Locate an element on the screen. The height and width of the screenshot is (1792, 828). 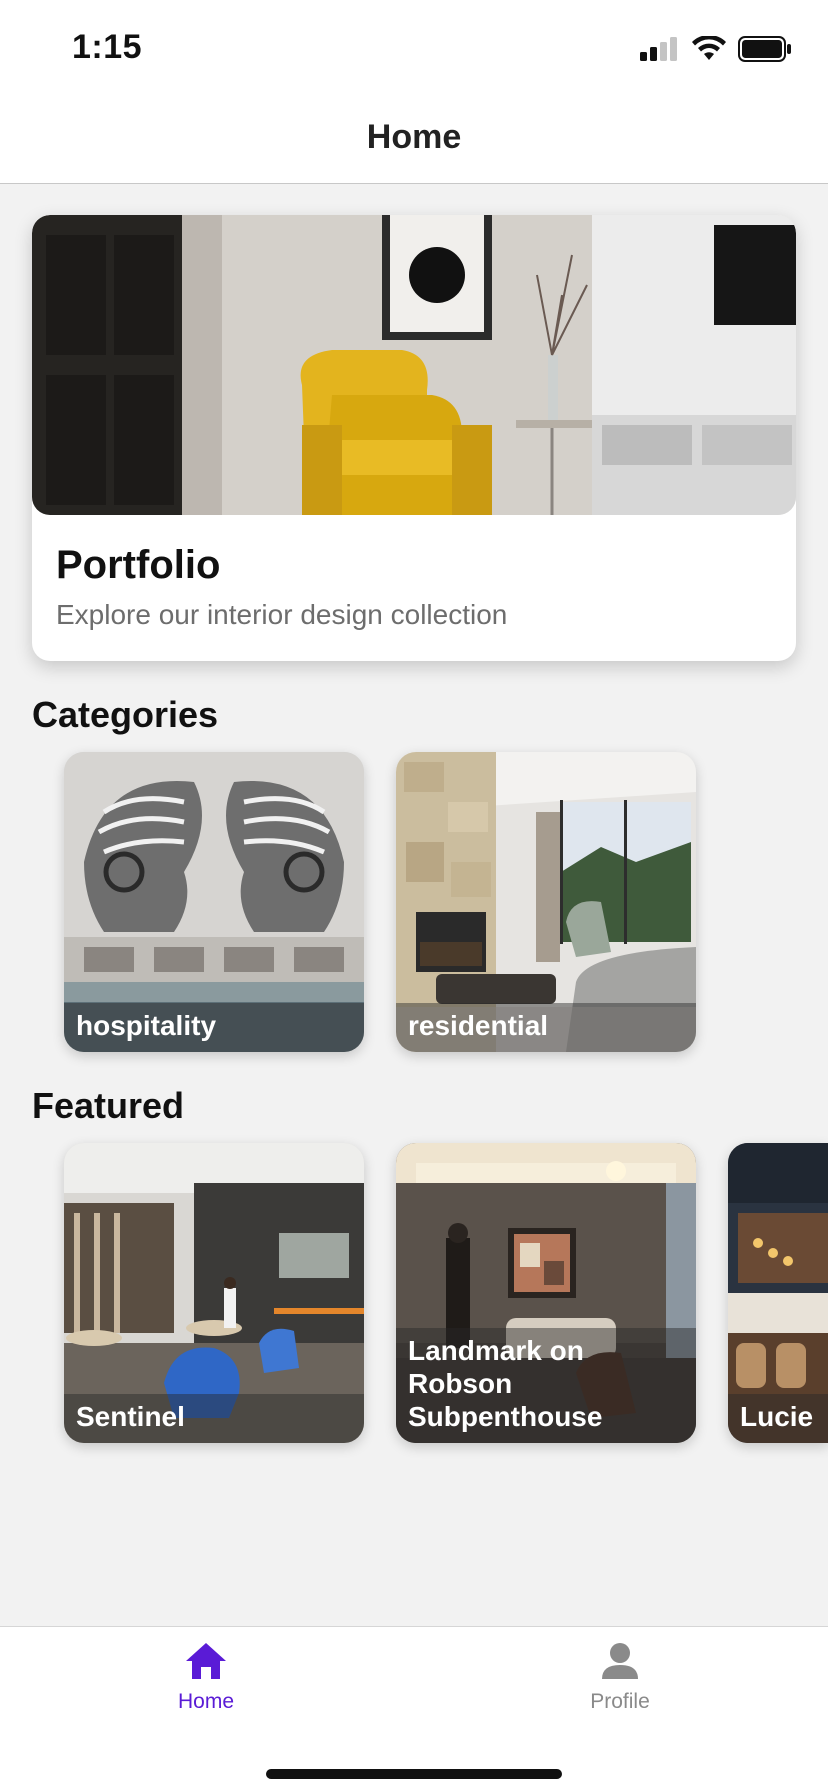
navigation-bar: Home is located at coordinates (414, 138).